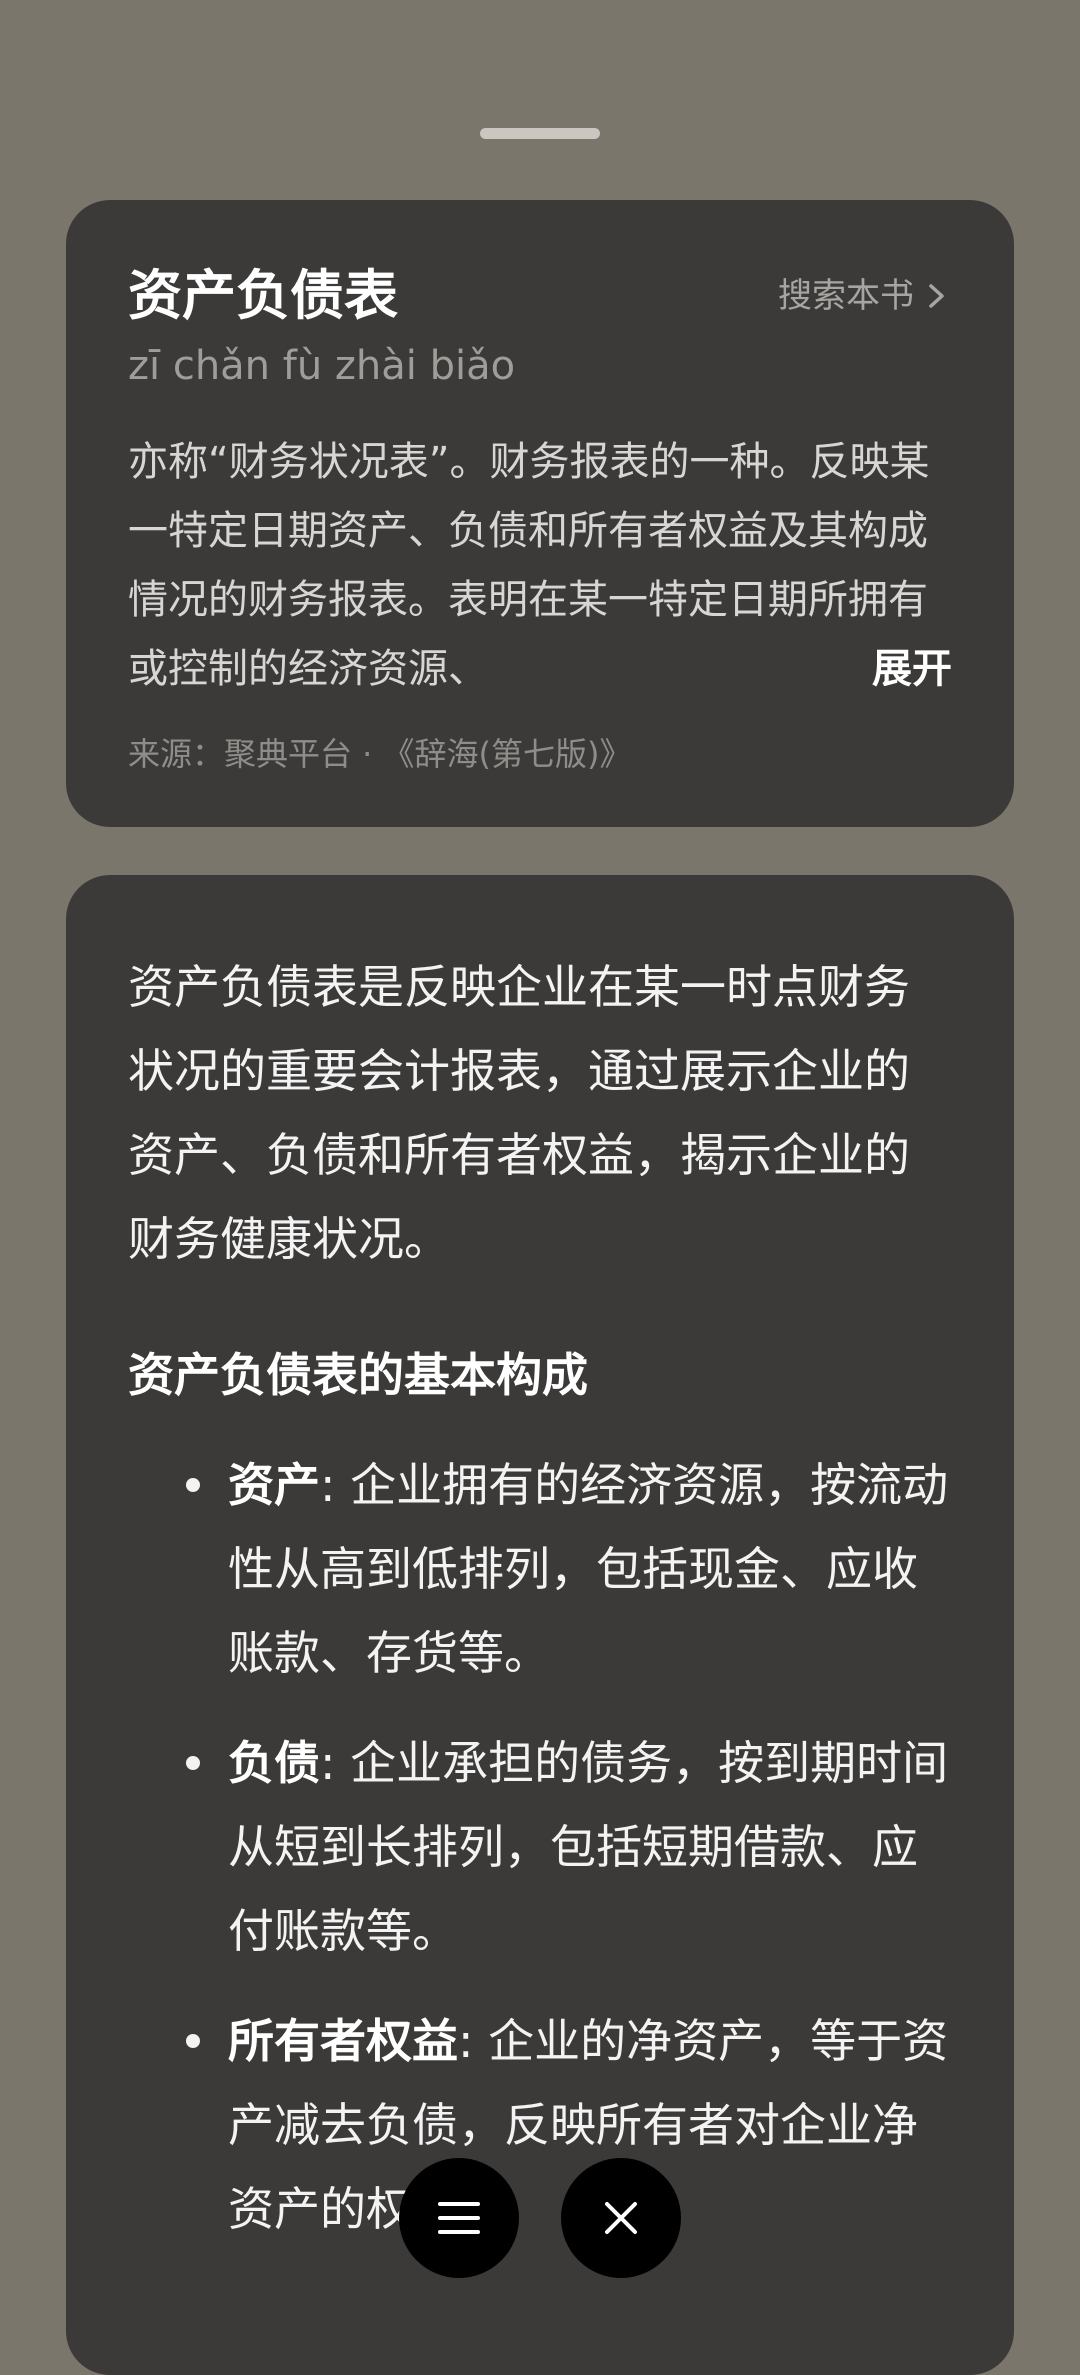 Image resolution: width=1080 pixels, height=2375 pixels. I want to click on list-item-liabilities: 负债: 企业承担的债务，按到期时间从短到长排列，包括短期借款、应付账款等。, so click(540, 1847).